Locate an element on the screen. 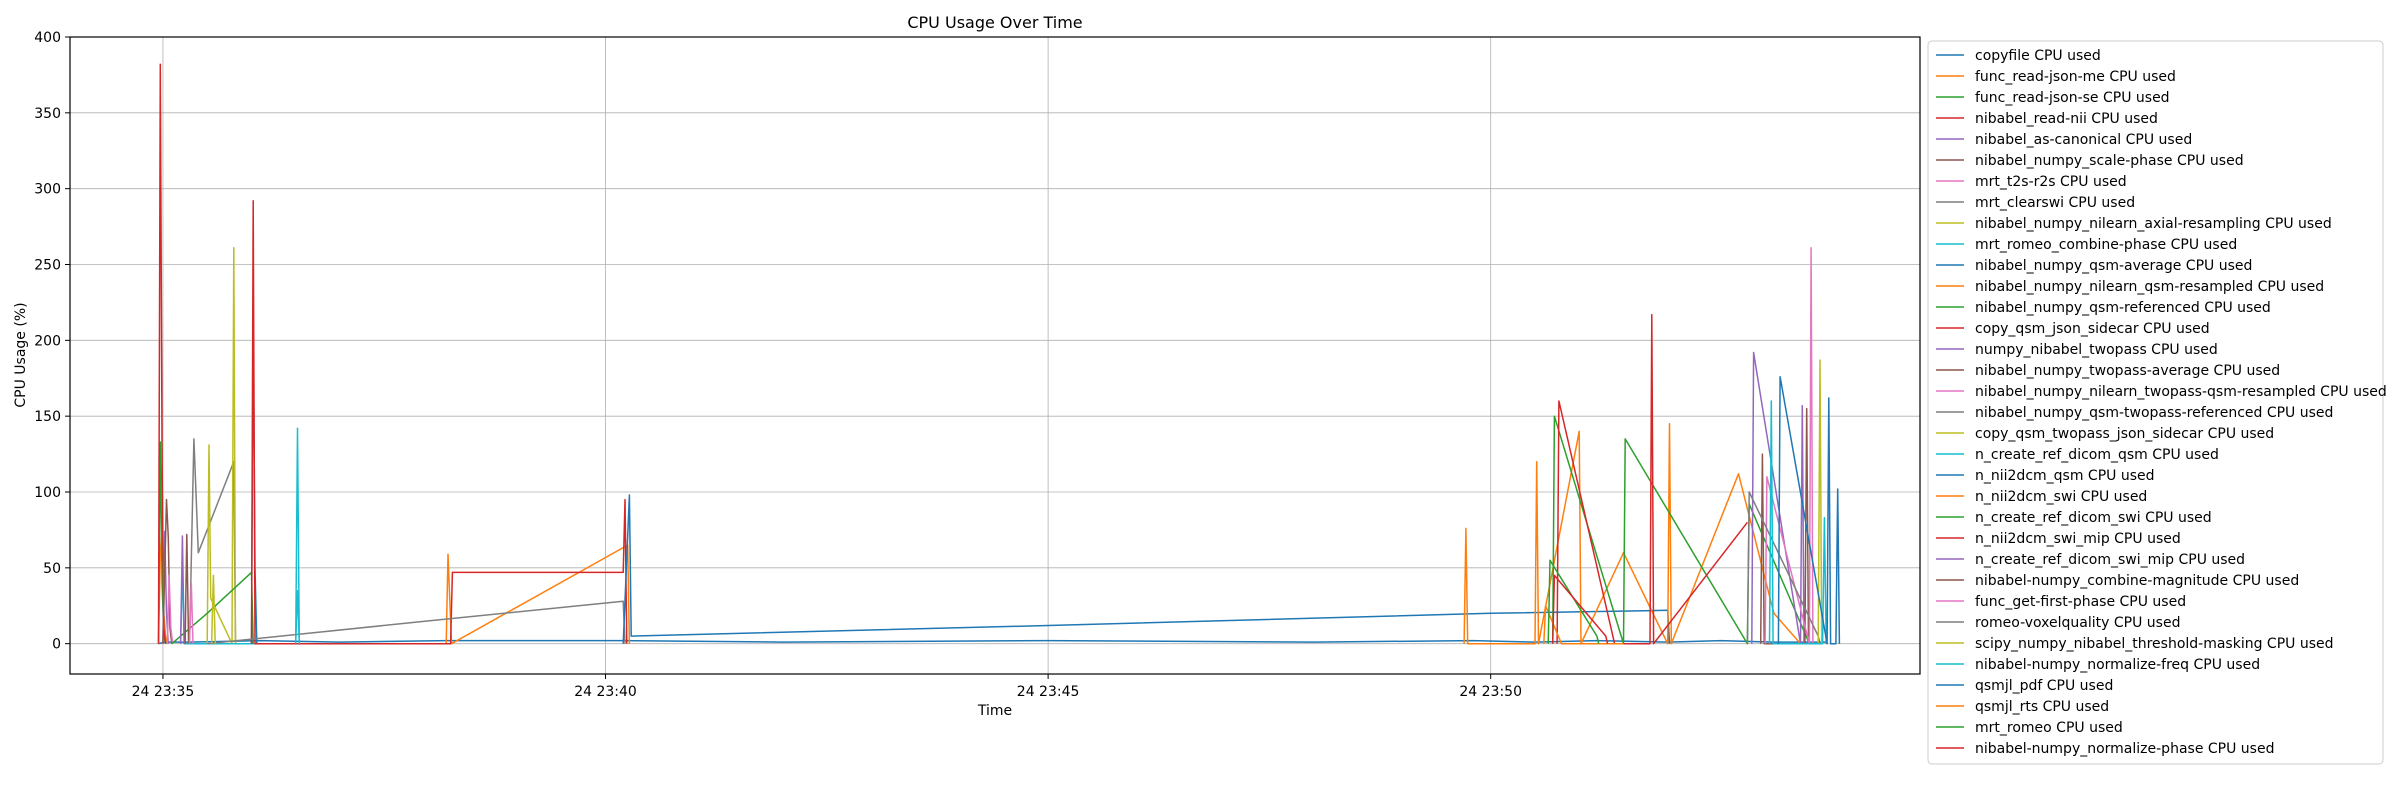 Image resolution: width=2400 pixels, height=804 pixels. legend-label: romeo-voxelquality CPU used is located at coordinates (2077, 623).